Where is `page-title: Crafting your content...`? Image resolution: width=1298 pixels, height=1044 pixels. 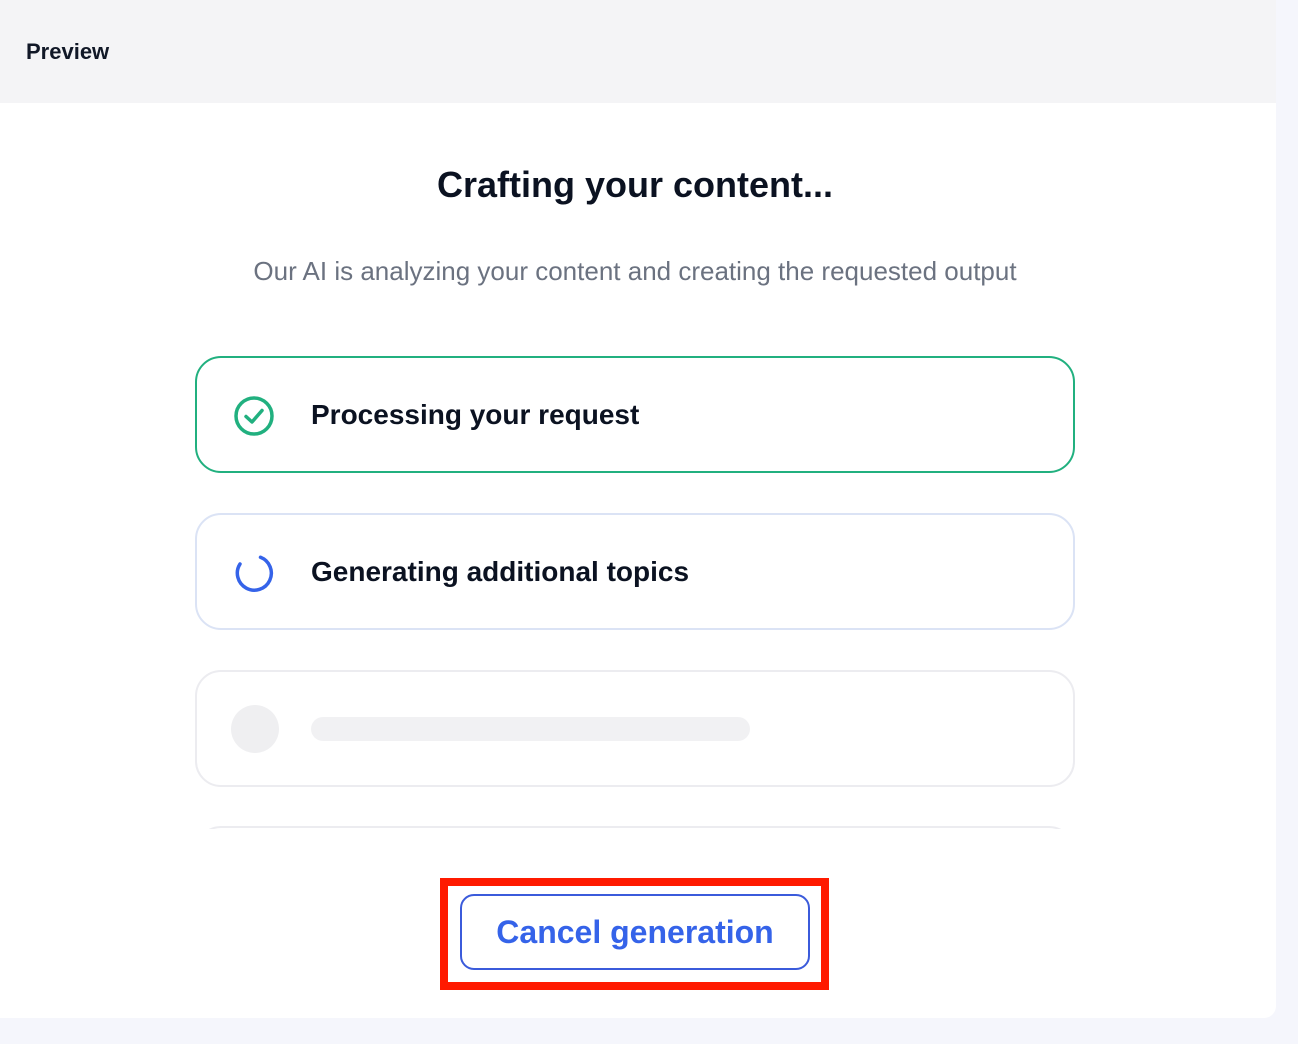
page-title: Crafting your content... is located at coordinates (635, 184).